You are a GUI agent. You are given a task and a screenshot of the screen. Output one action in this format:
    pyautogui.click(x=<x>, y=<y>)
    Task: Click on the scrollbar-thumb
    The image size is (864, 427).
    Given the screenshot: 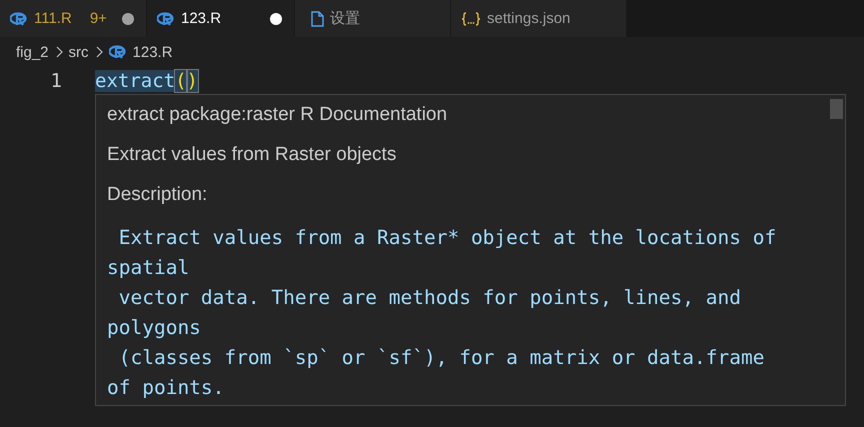 What is the action you would take?
    pyautogui.click(x=836, y=109)
    